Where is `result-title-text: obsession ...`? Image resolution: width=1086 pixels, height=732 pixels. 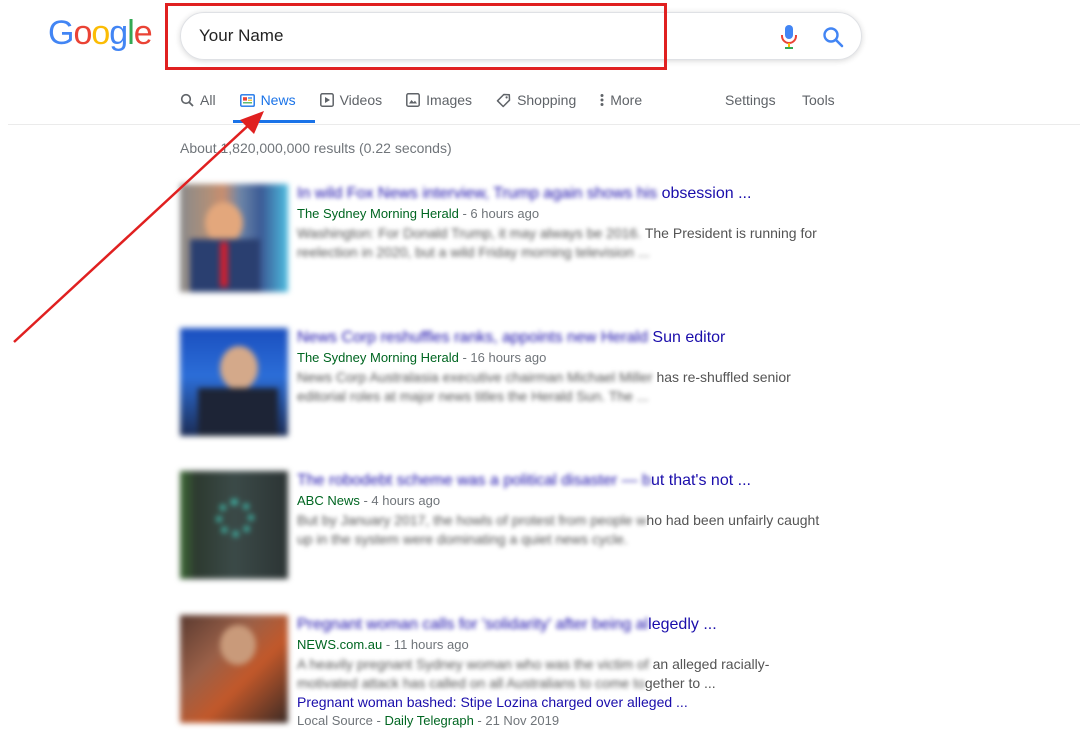 result-title-text: obsession ... is located at coordinates (704, 193).